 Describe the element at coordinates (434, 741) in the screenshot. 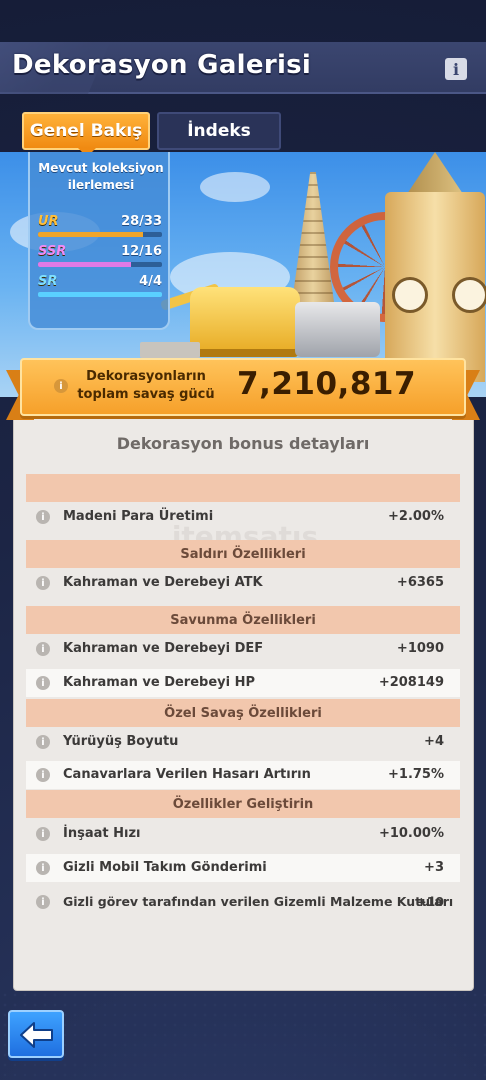

I see `stat-value: +4` at that location.